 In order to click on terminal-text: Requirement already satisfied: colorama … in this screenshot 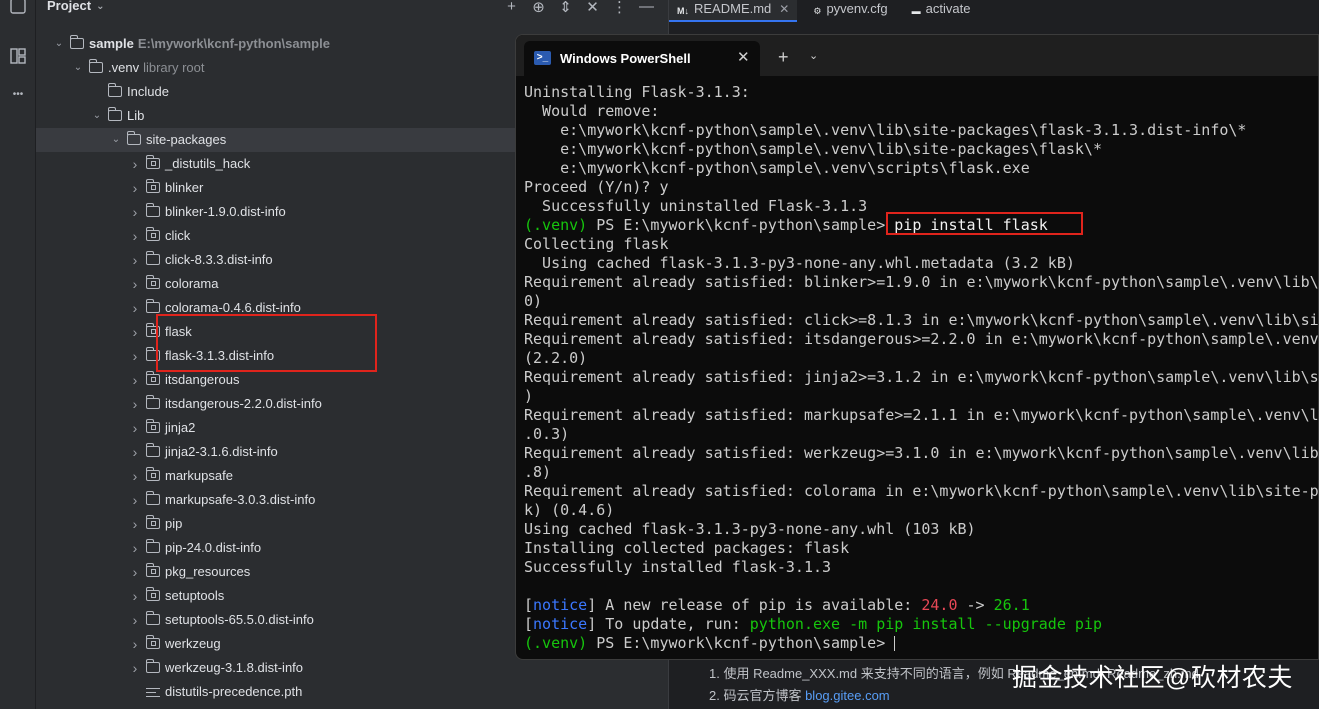, I will do `click(921, 491)`.